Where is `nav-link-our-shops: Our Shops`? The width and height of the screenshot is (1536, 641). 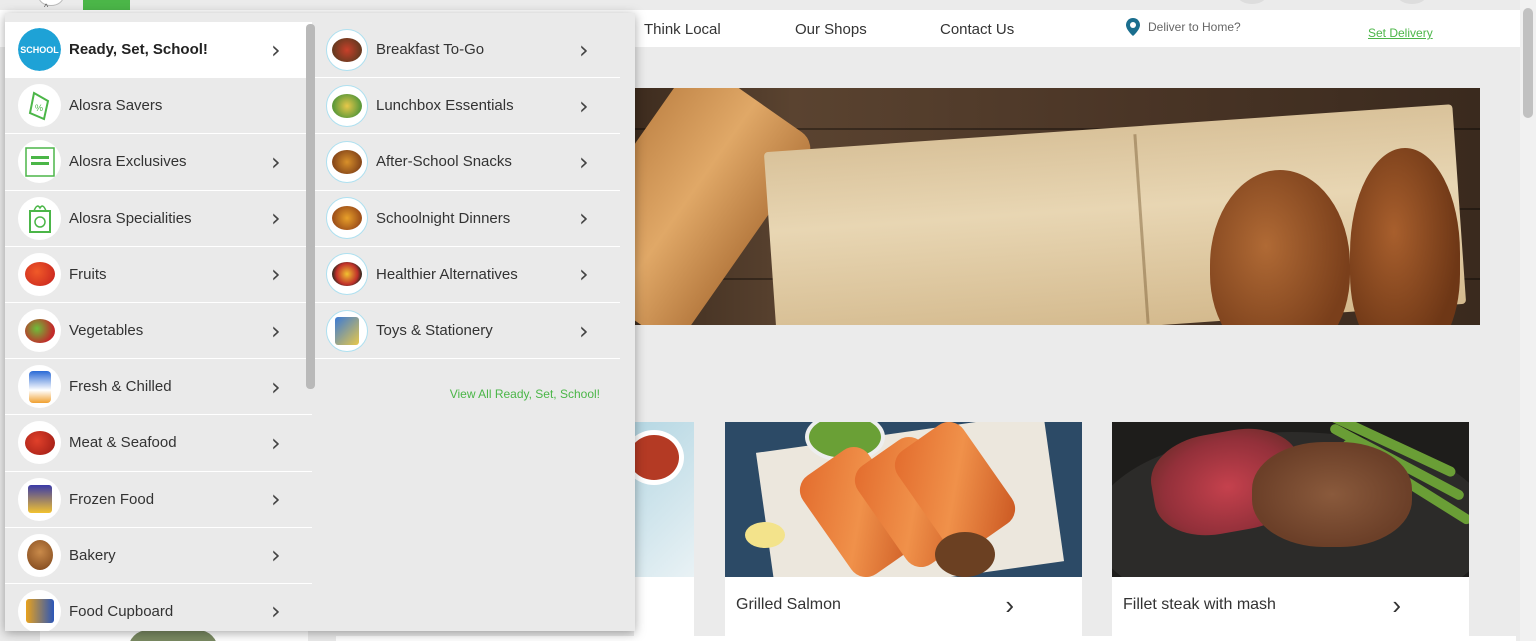
nav-link-our-shops: Our Shops is located at coordinates (831, 29).